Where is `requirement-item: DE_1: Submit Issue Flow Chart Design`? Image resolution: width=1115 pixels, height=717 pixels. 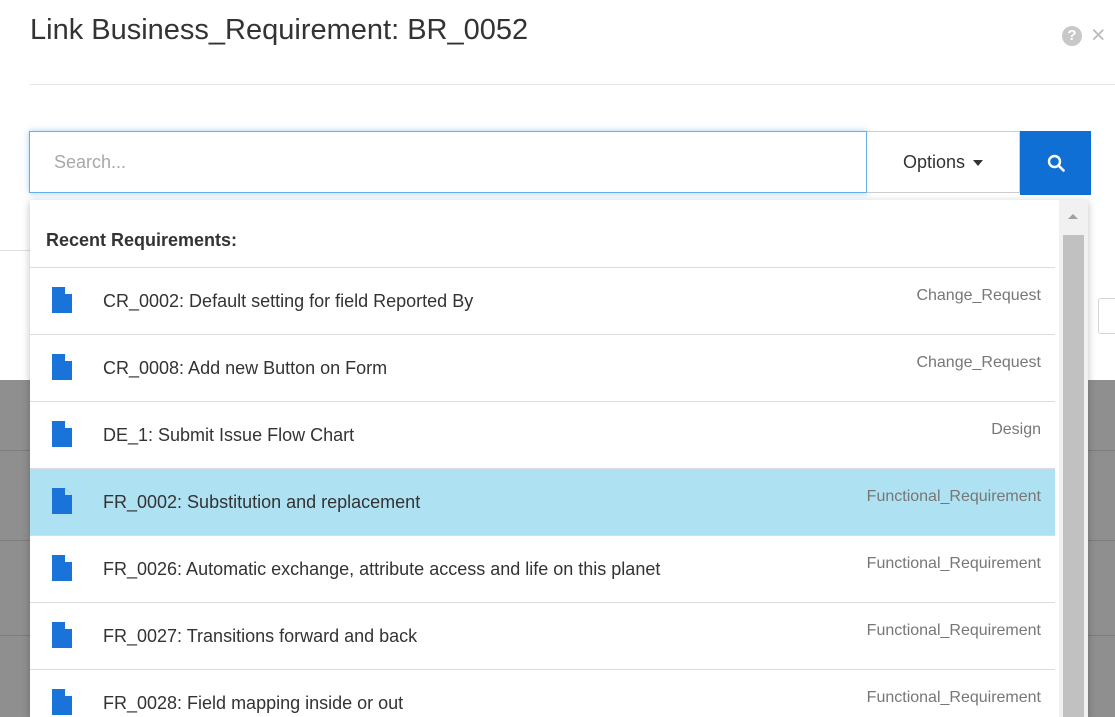 requirement-item: DE_1: Submit Issue Flow Chart Design is located at coordinates (542, 435).